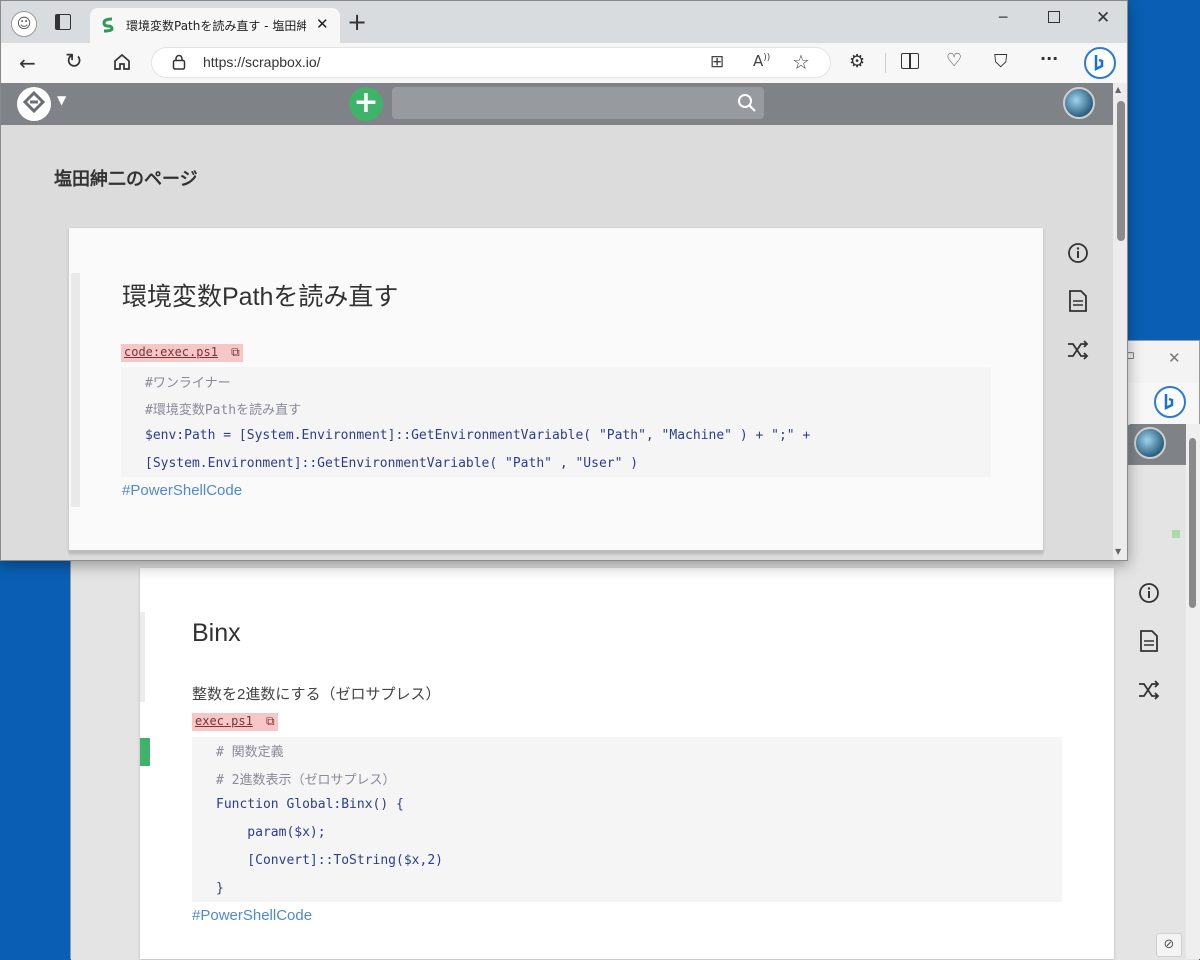  I want to click on new-tab-button: +, so click(357, 22).